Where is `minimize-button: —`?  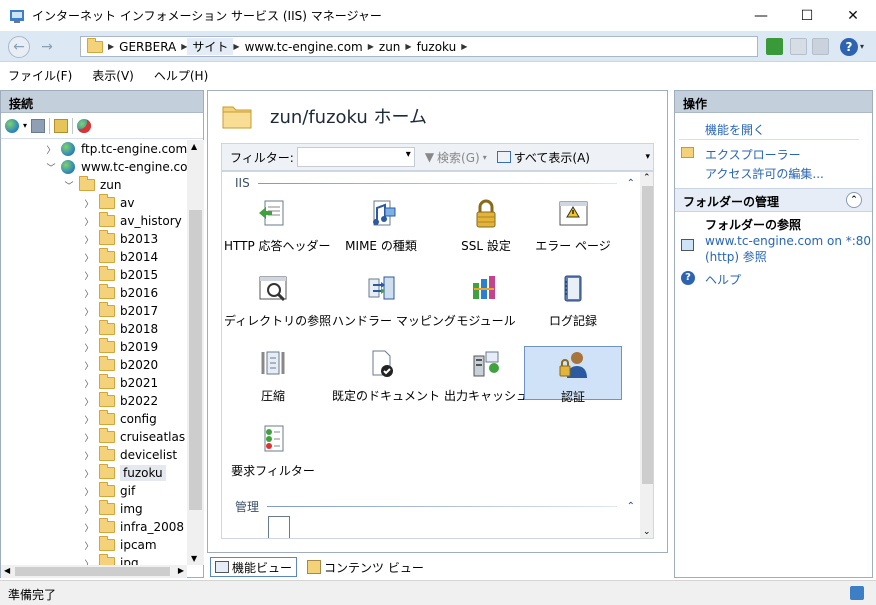
minimize-button: — is located at coordinates (761, 15).